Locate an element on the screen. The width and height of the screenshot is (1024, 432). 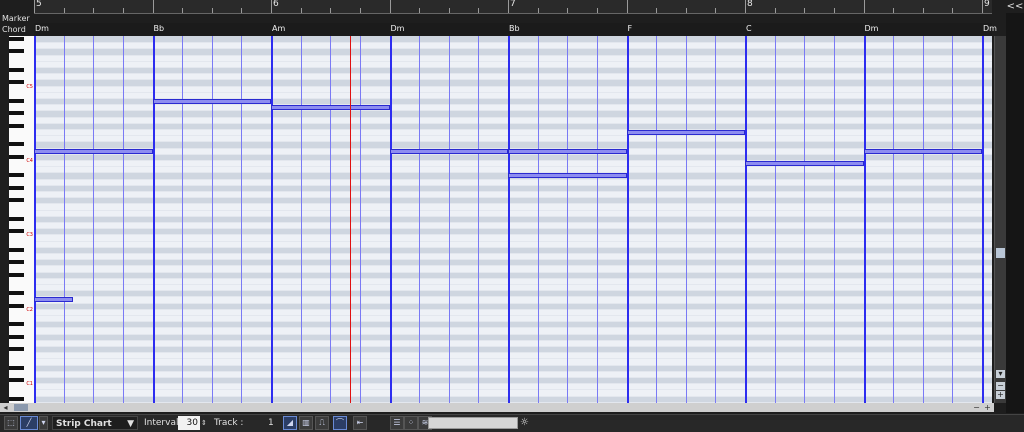
zoom-in-vertical-icon: + is located at coordinates (1000, 395).